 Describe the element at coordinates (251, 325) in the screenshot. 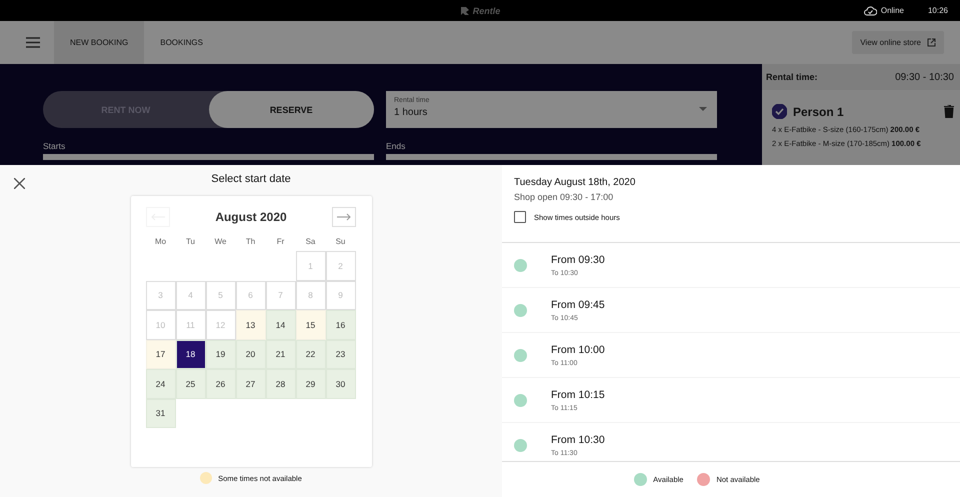

I see `calendar-day: 13` at that location.